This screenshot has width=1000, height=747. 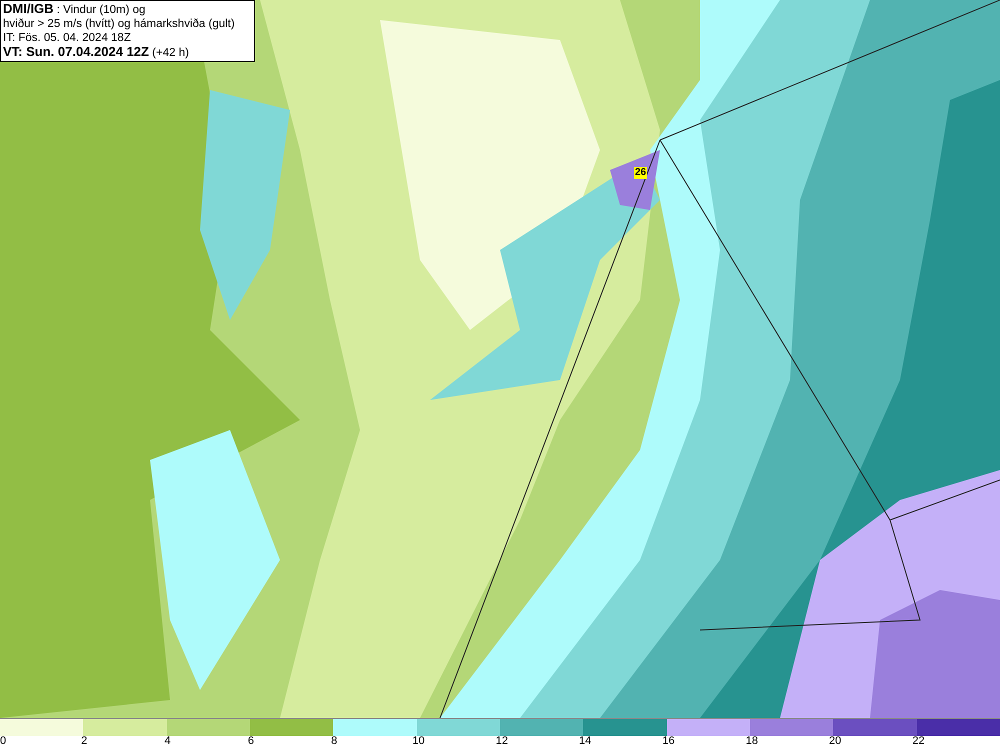 I want to click on info-text: hviður > 25 m/s (hvítt) og hámarkshviða (gult), so click(x=119, y=24).